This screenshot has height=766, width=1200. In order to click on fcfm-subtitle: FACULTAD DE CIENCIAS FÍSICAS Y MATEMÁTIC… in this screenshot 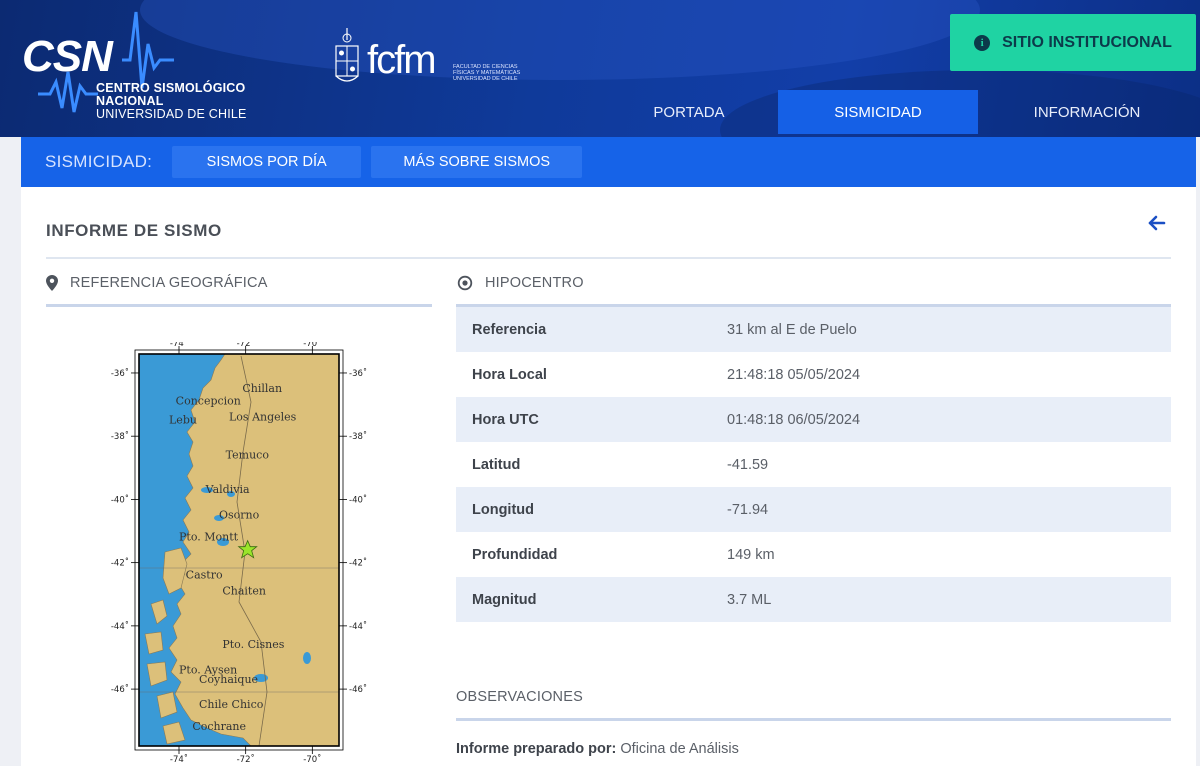, I will do `click(487, 73)`.